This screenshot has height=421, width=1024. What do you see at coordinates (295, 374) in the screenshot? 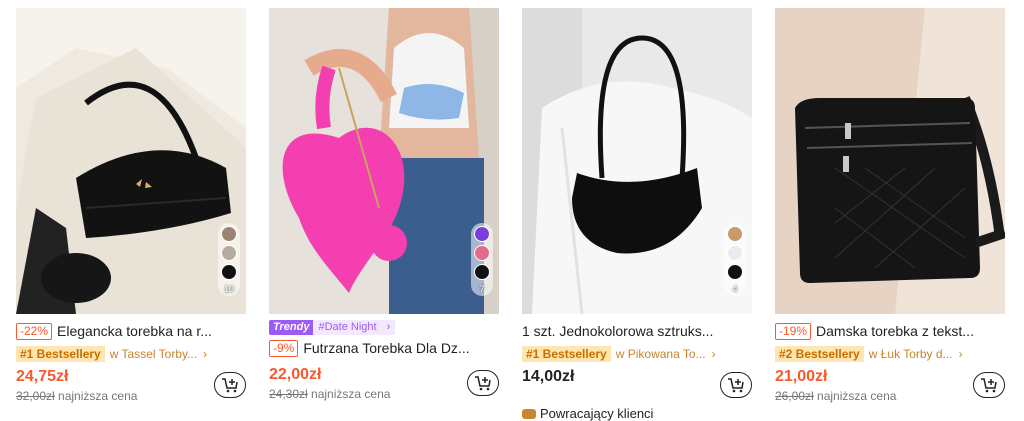
I see `price: 22,00zł` at bounding box center [295, 374].